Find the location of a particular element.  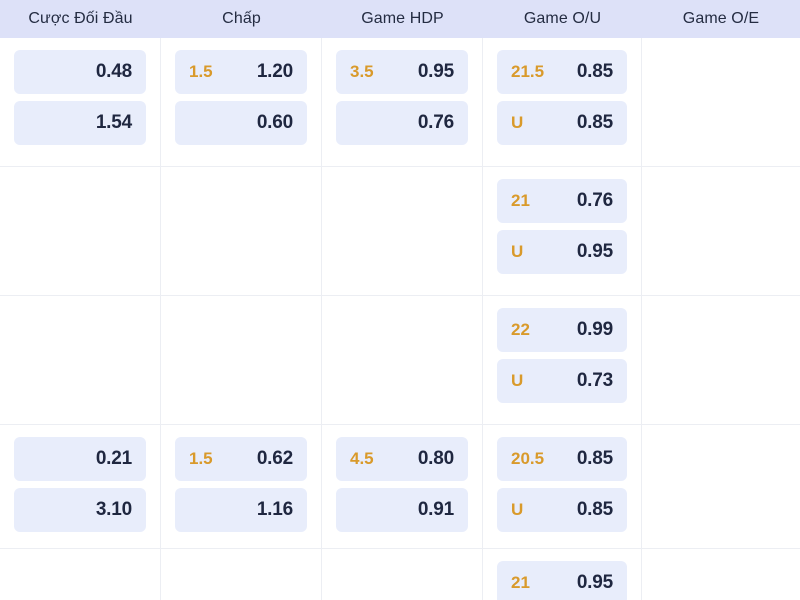

handicap-label: 4.5 is located at coordinates (362, 458).